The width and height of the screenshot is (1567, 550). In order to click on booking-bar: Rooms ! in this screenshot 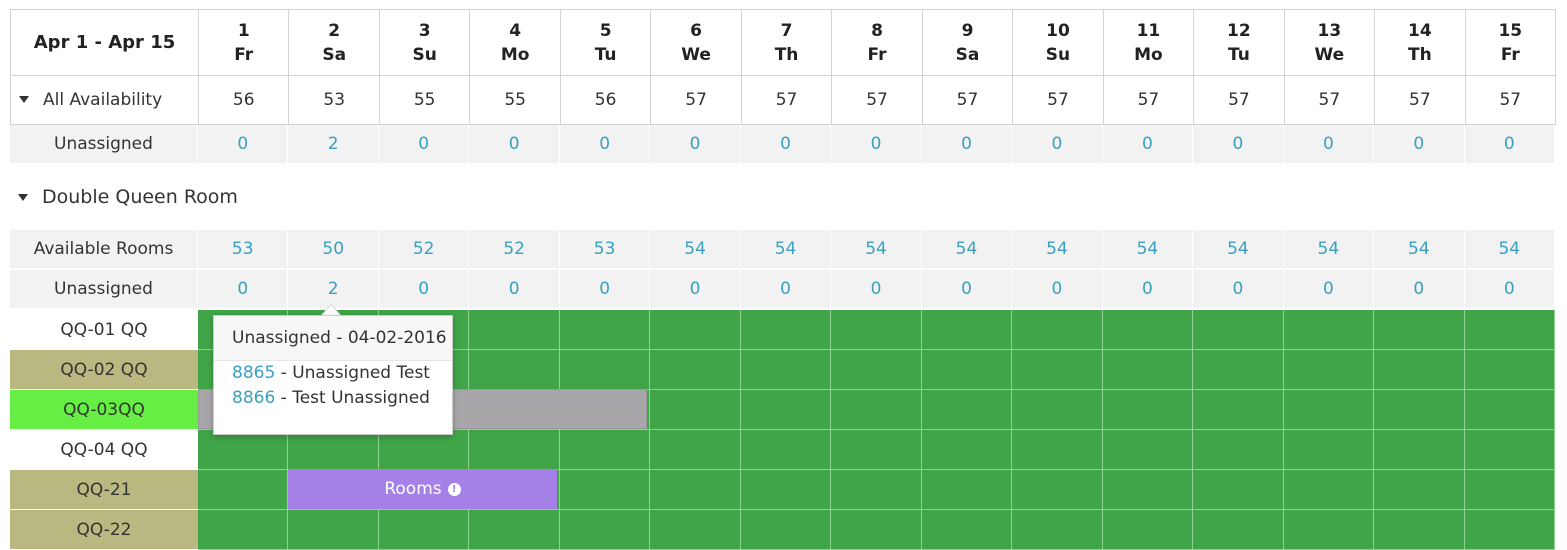, I will do `click(422, 489)`.